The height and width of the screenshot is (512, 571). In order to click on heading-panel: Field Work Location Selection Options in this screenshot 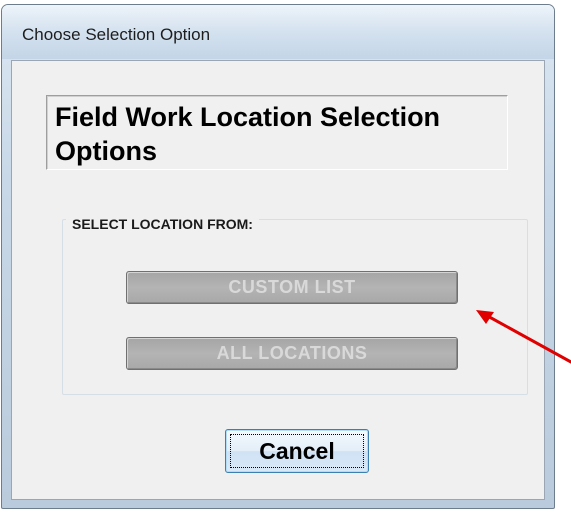, I will do `click(277, 132)`.